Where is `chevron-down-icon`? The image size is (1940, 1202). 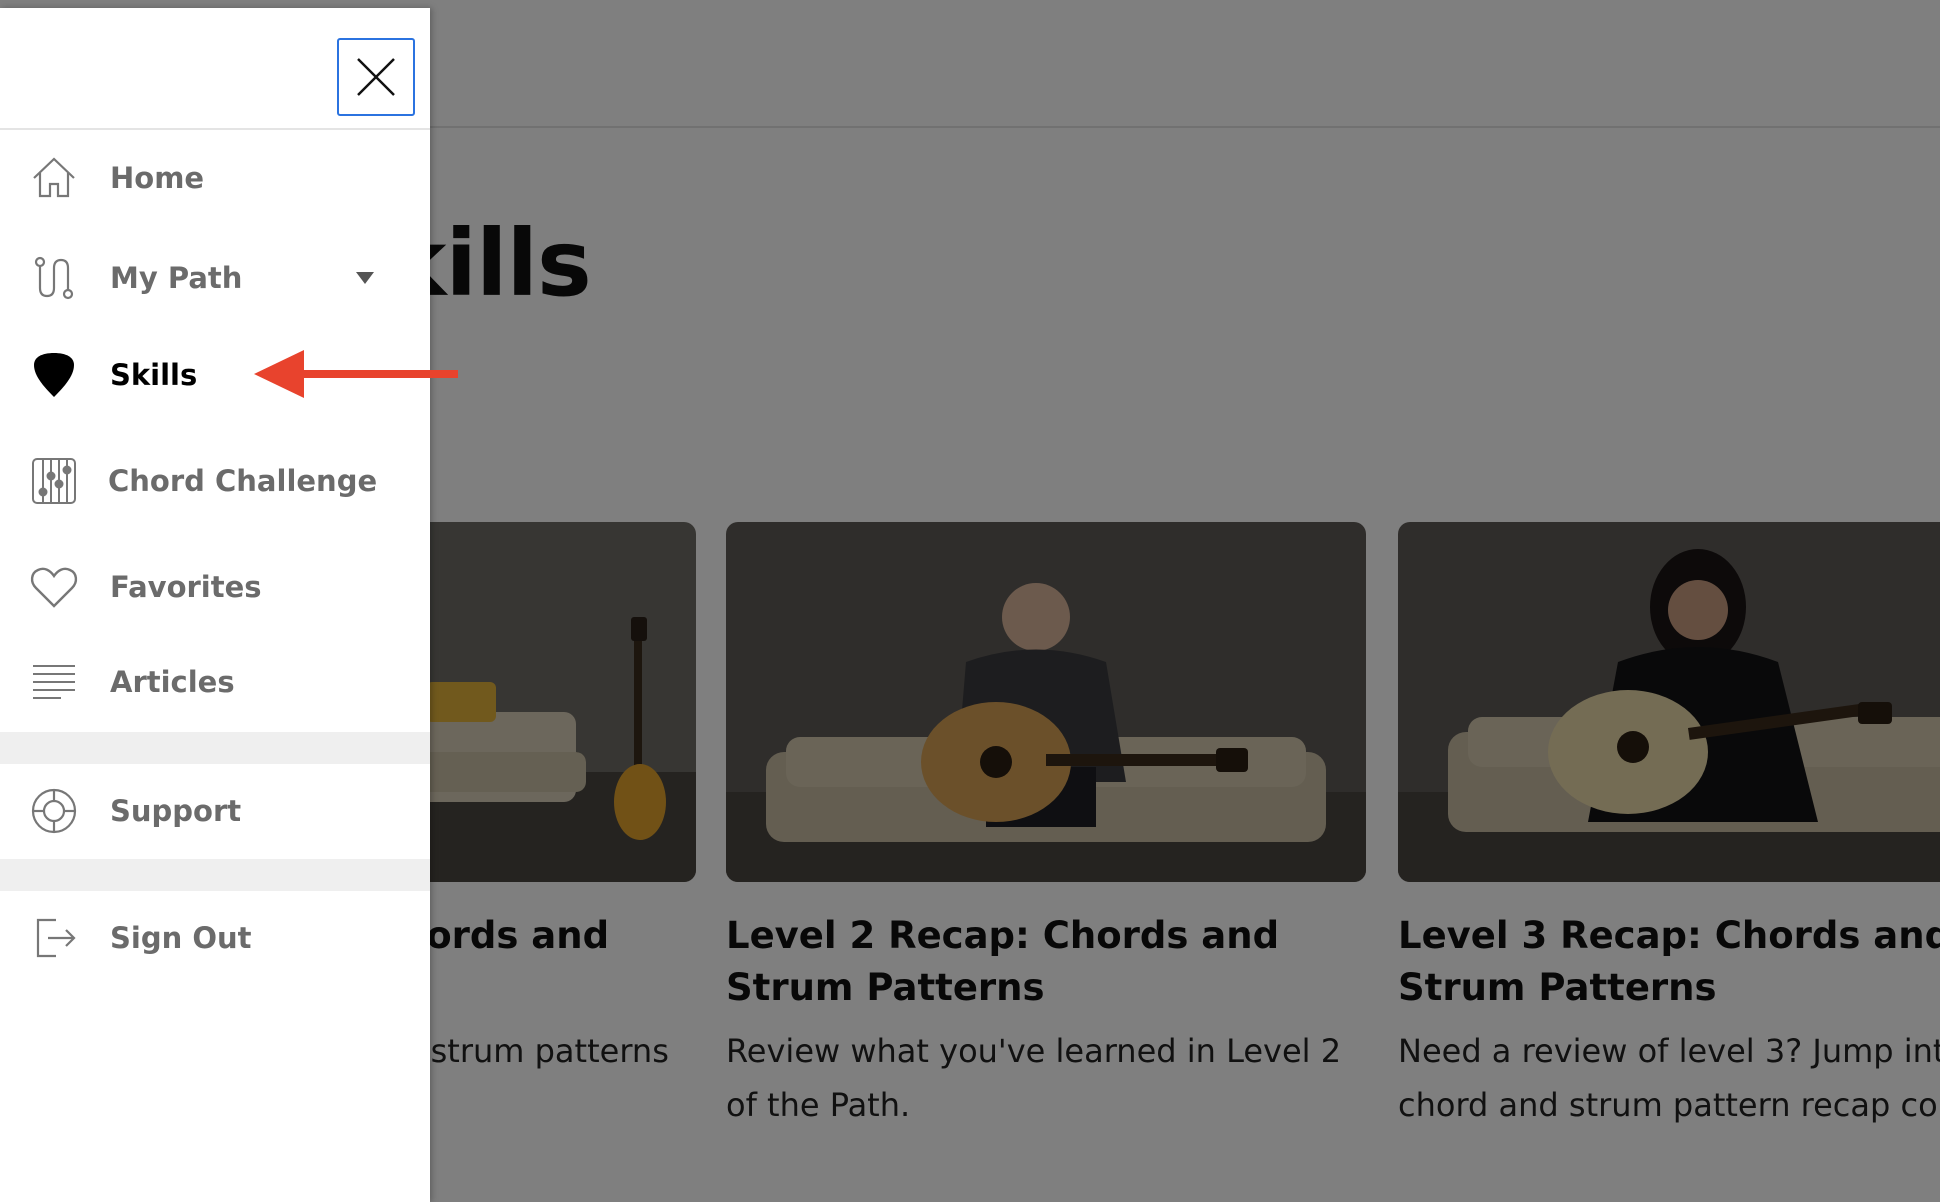 chevron-down-icon is located at coordinates (365, 278).